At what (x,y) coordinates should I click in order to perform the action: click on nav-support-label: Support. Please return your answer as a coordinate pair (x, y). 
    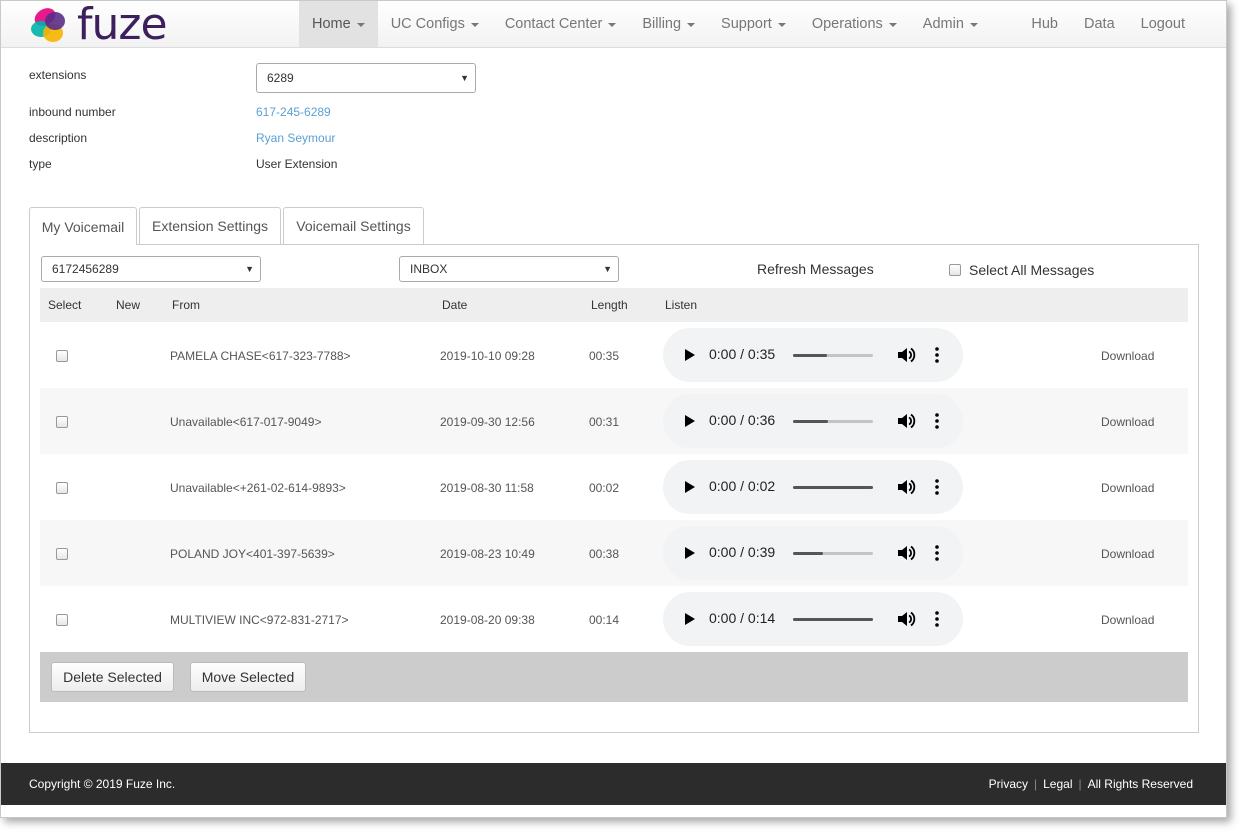
    Looking at the image, I should click on (746, 24).